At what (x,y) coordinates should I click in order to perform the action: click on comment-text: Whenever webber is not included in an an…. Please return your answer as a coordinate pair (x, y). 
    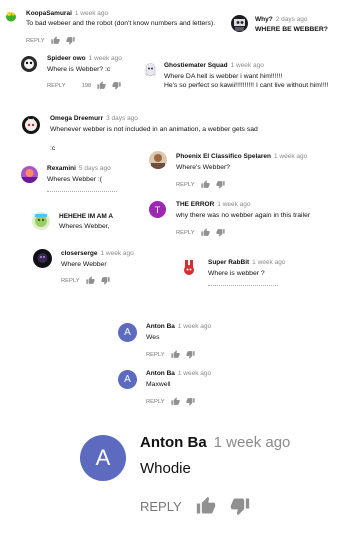
    Looking at the image, I should click on (154, 129).